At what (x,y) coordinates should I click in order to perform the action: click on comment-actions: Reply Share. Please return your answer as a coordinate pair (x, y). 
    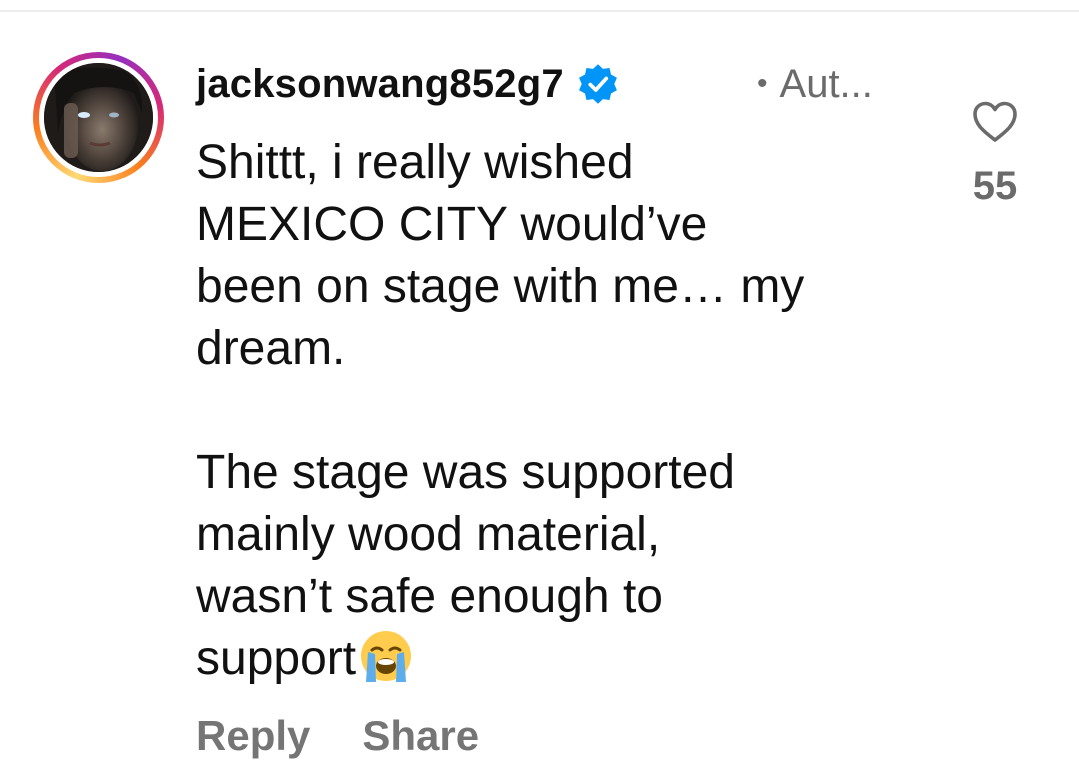
    Looking at the image, I should click on (337, 736).